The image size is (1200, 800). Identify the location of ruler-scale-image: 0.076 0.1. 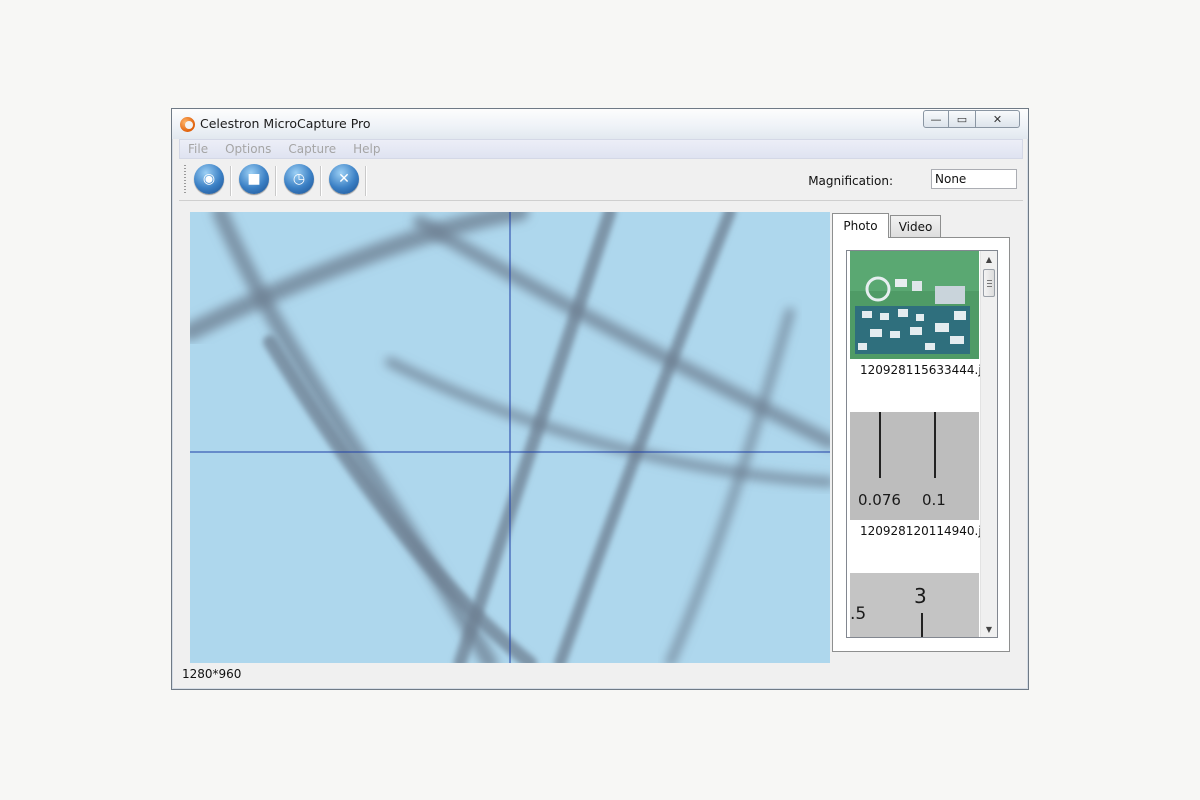
(914, 466).